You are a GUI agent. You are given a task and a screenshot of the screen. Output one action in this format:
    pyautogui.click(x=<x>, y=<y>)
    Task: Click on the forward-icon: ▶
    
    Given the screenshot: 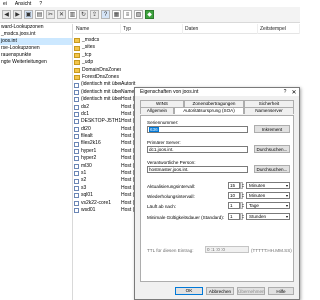 What is the action you would take?
    pyautogui.click(x=17, y=14)
    